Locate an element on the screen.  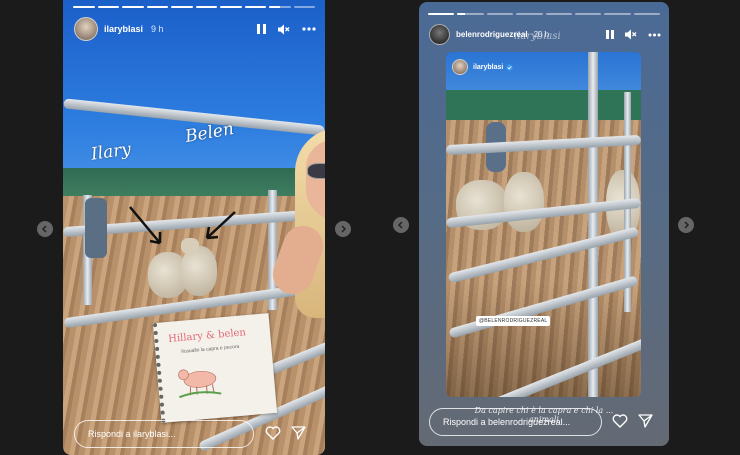
overlay-username: ilaryblasi is located at coordinates (537, 36).